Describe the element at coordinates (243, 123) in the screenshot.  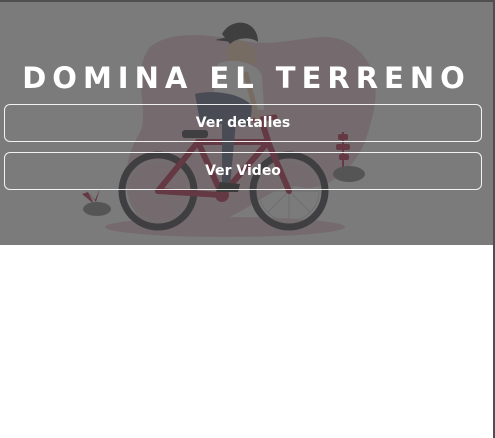
I see `view-details-button: Ver detalles` at that location.